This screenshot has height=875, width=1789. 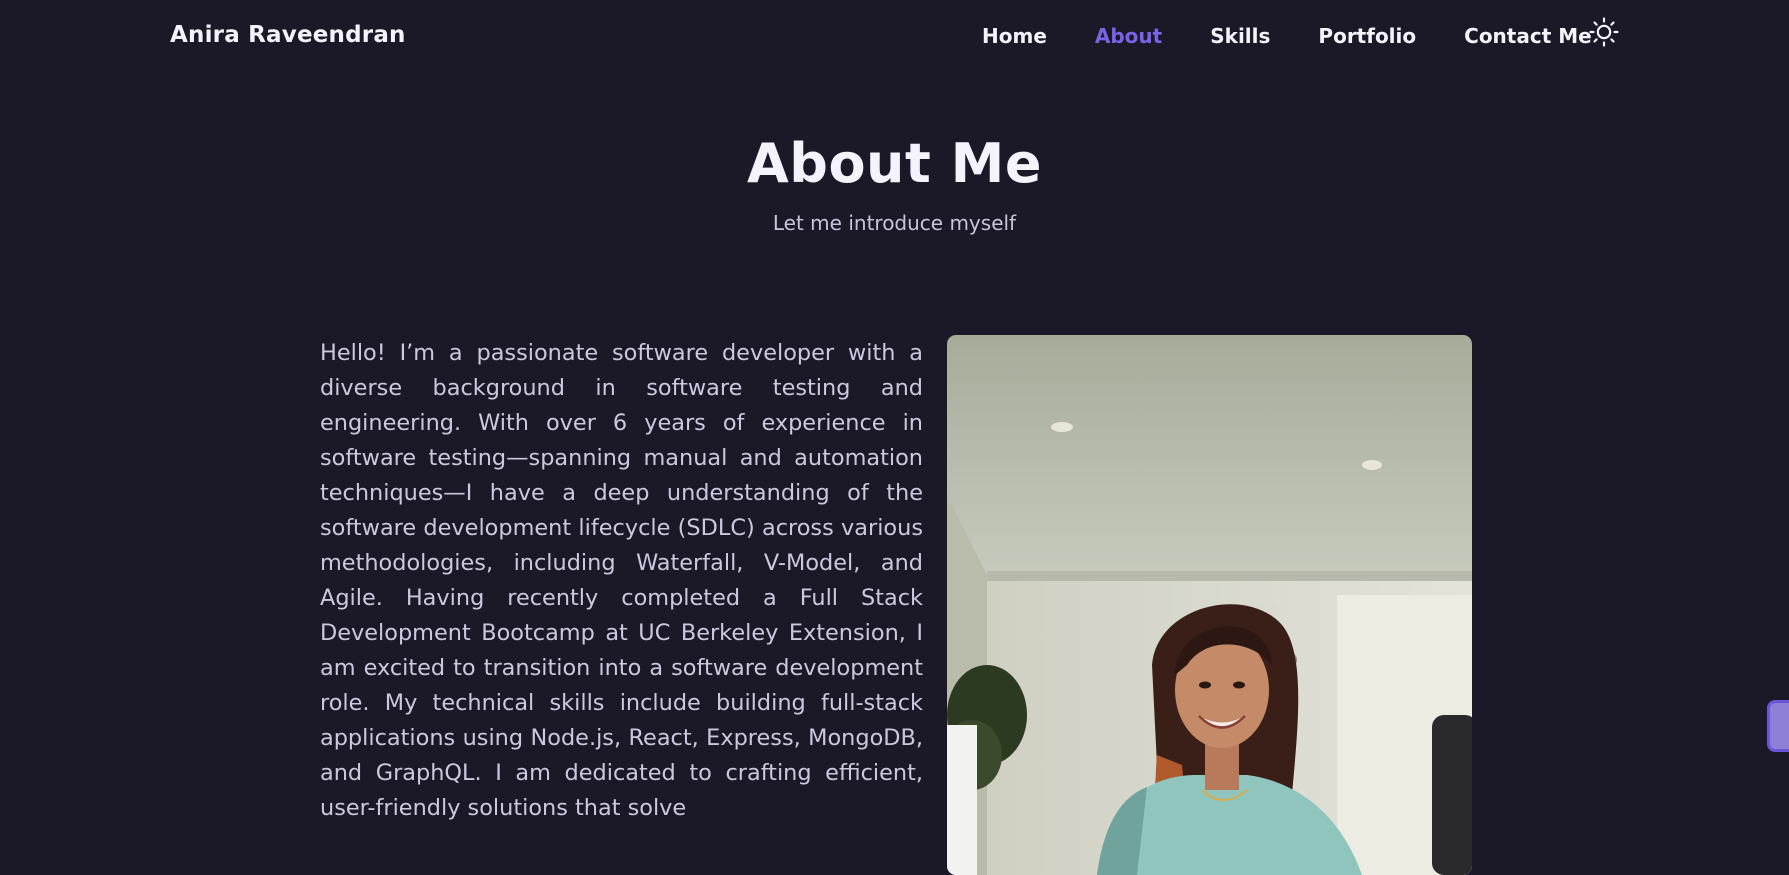 I want to click on nav-home-link: Home, so click(x=1014, y=36).